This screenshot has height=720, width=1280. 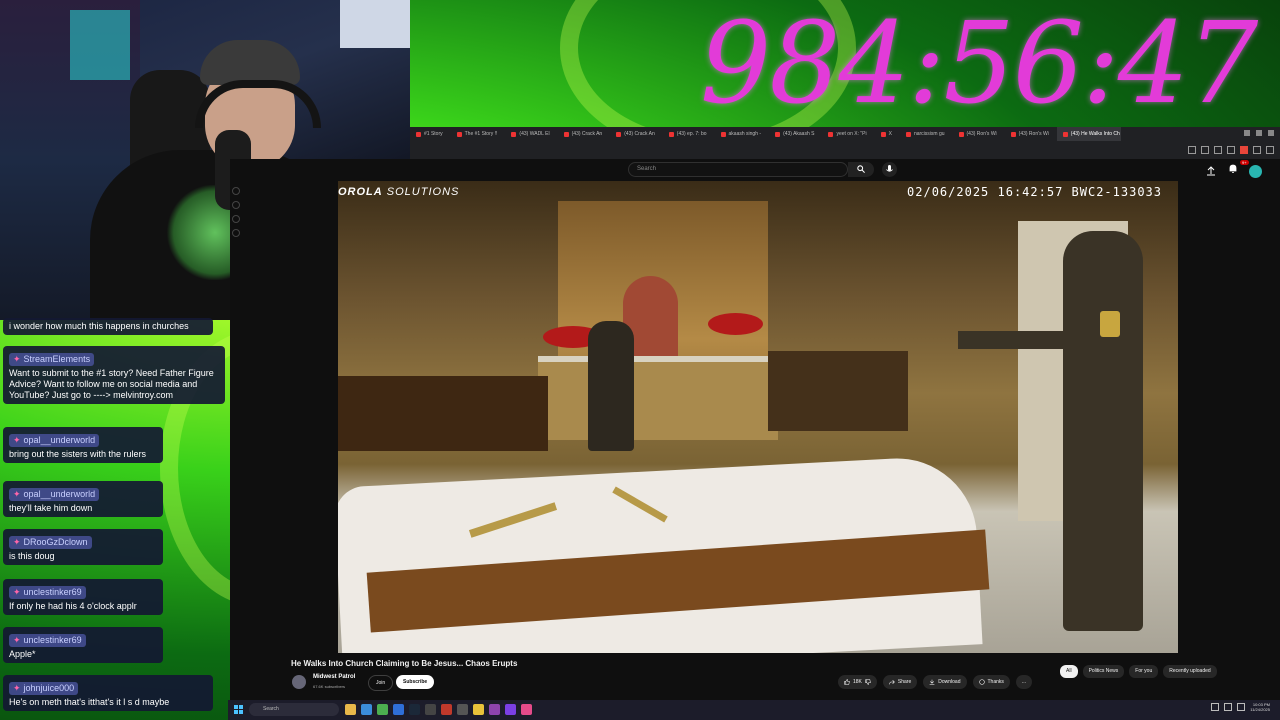 What do you see at coordinates (534, 134) in the screenshot?
I see `tab-label: (43) WADL El` at bounding box center [534, 134].